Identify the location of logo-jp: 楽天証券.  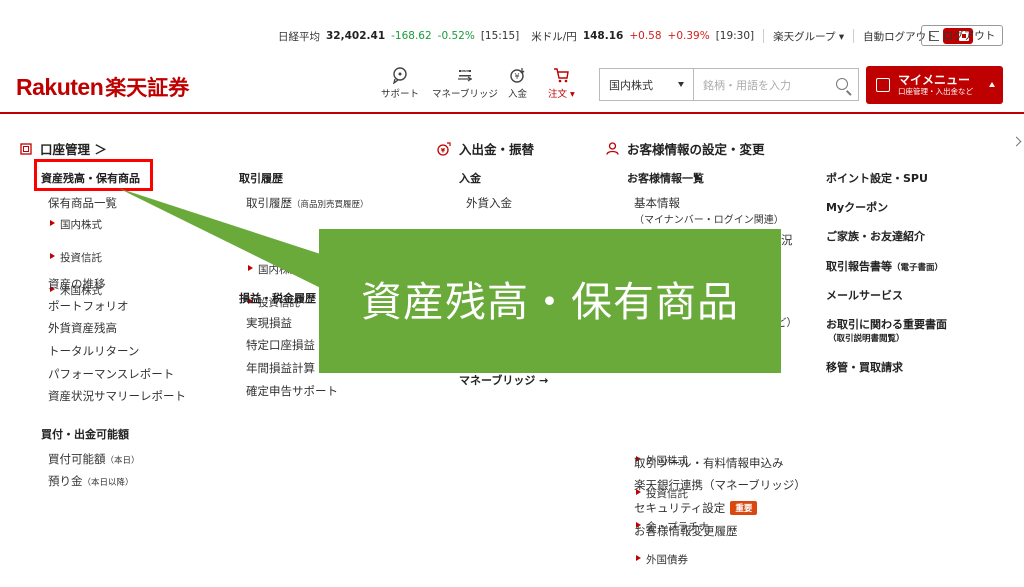
(147, 88).